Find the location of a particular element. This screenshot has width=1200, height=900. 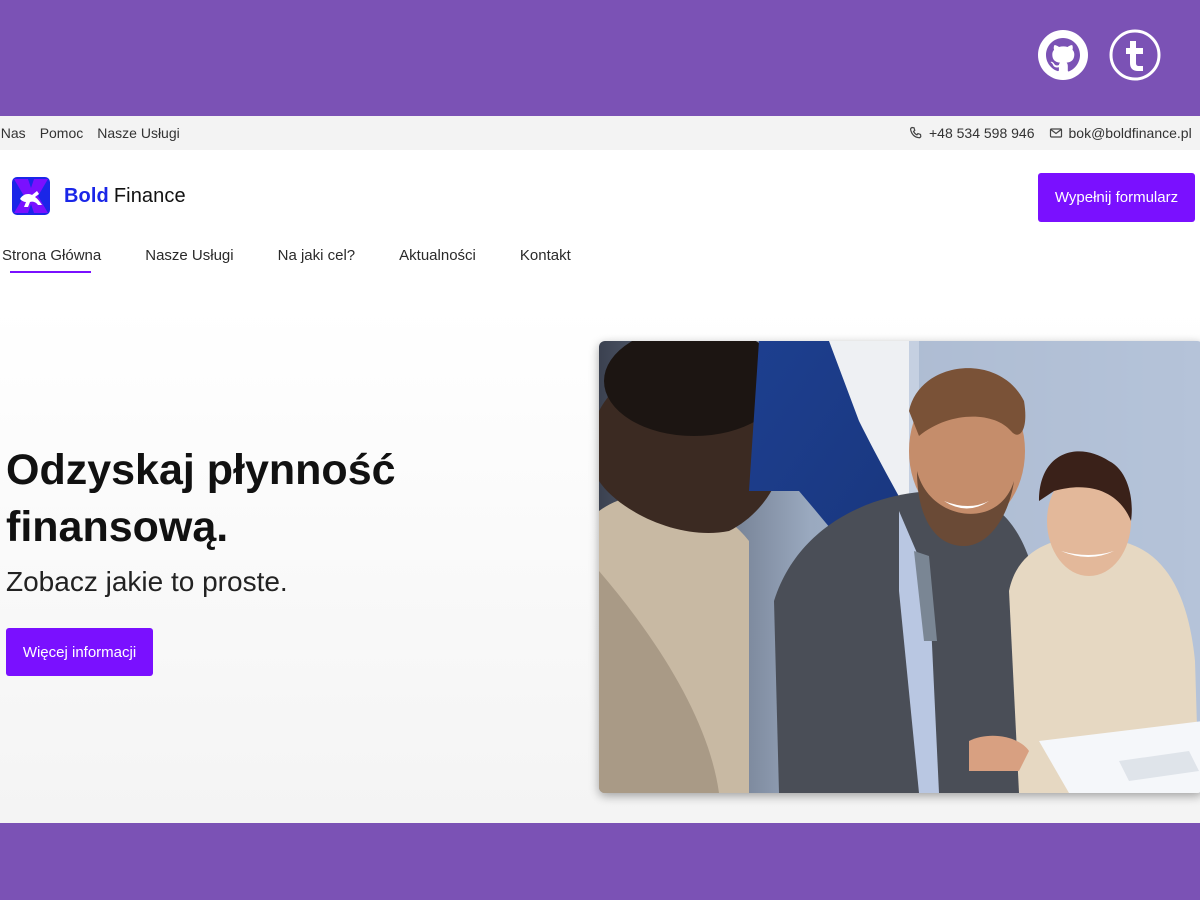

brand-logo: Bold Finance is located at coordinates (99, 196).